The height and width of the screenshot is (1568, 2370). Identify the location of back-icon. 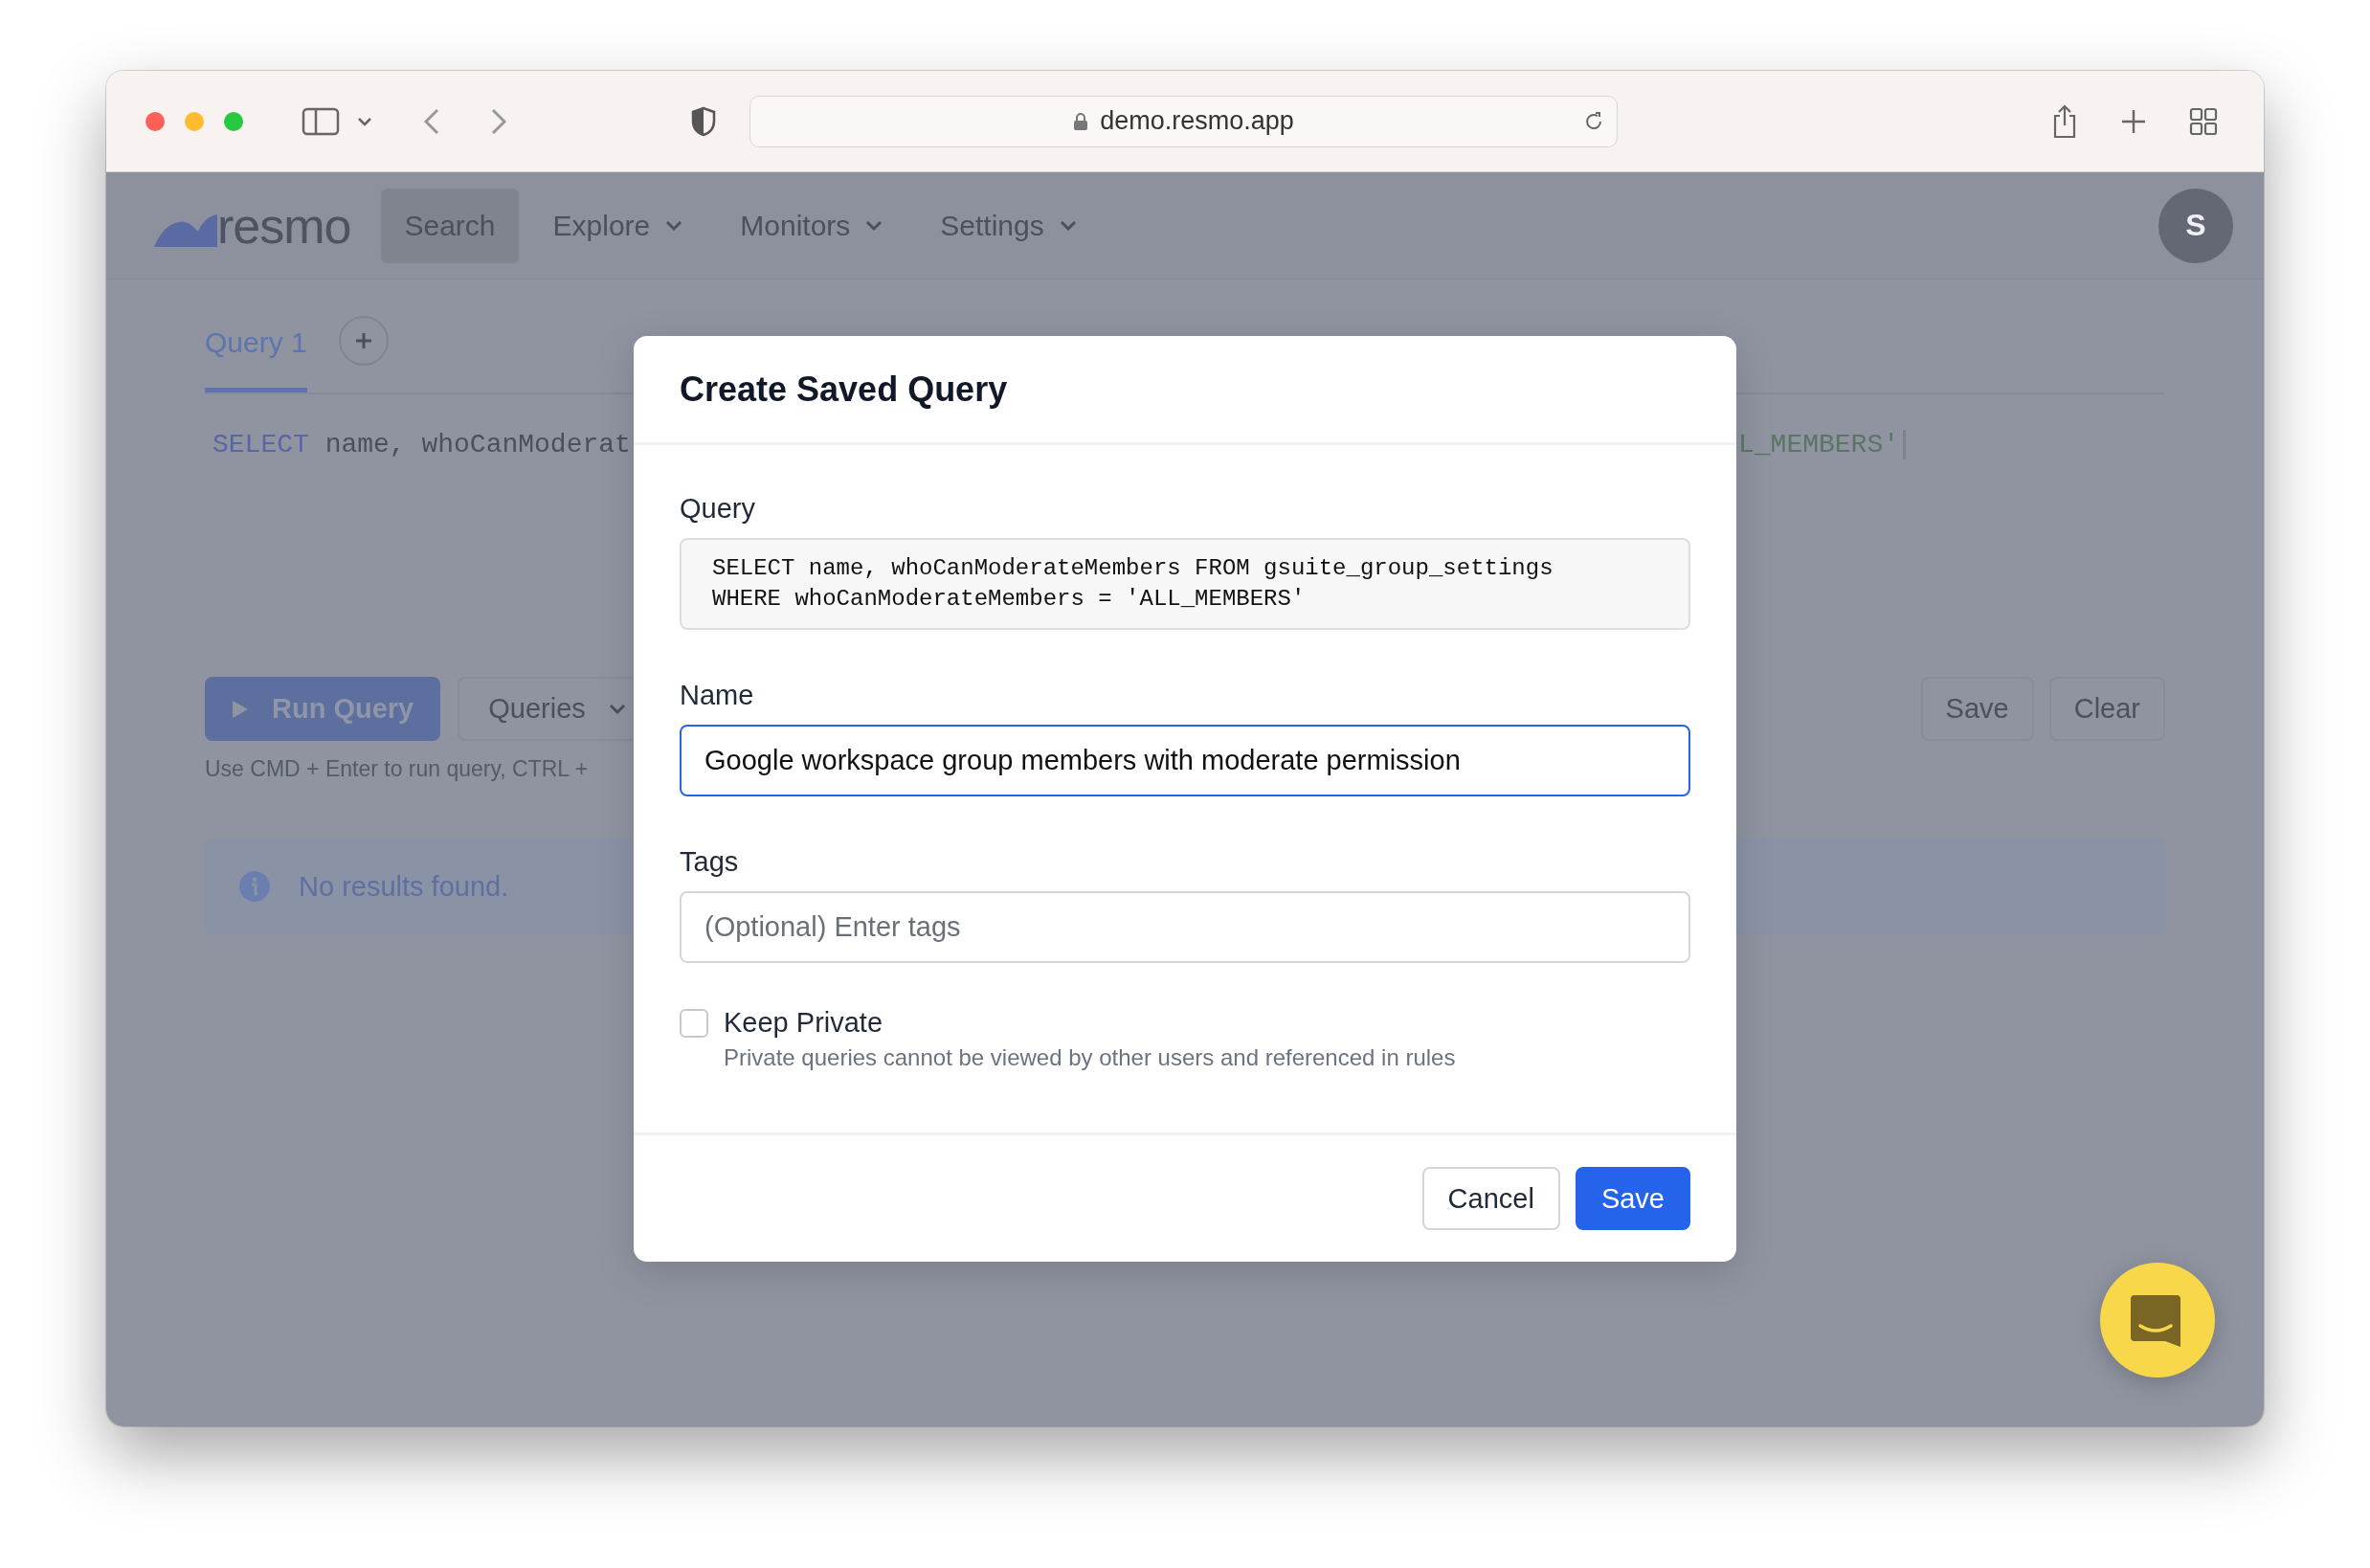
(431, 121).